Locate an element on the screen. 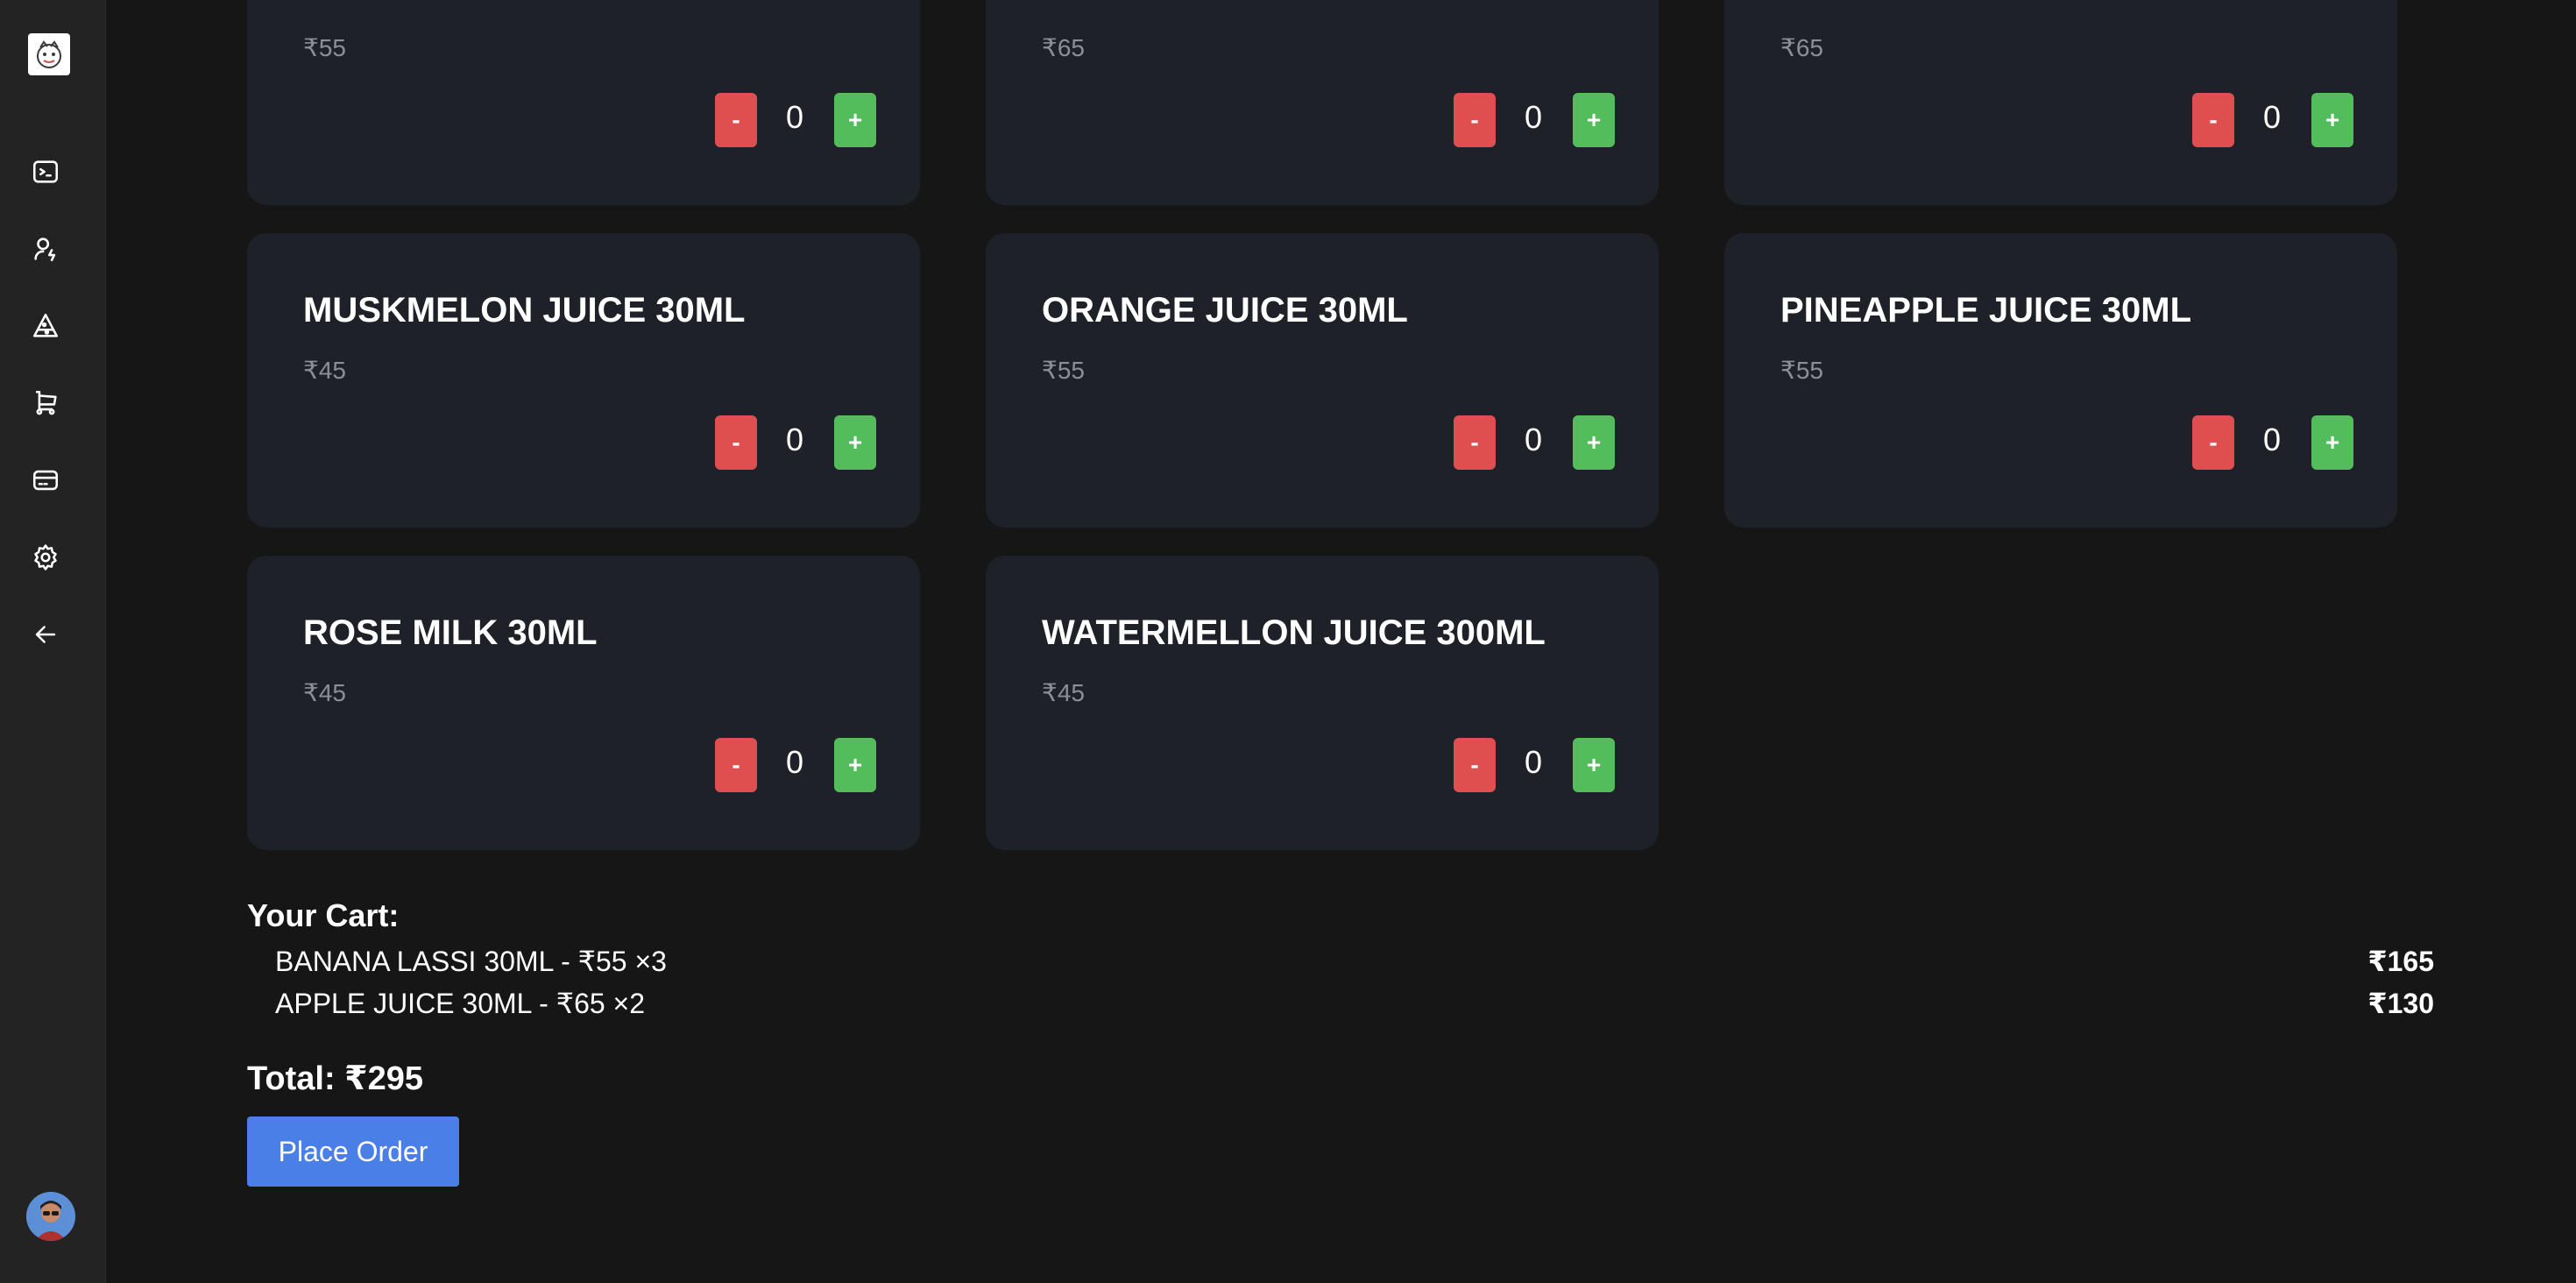 The width and height of the screenshot is (2576, 1283). product-name: MUSKMELON JUICE 30ML is located at coordinates (524, 310).